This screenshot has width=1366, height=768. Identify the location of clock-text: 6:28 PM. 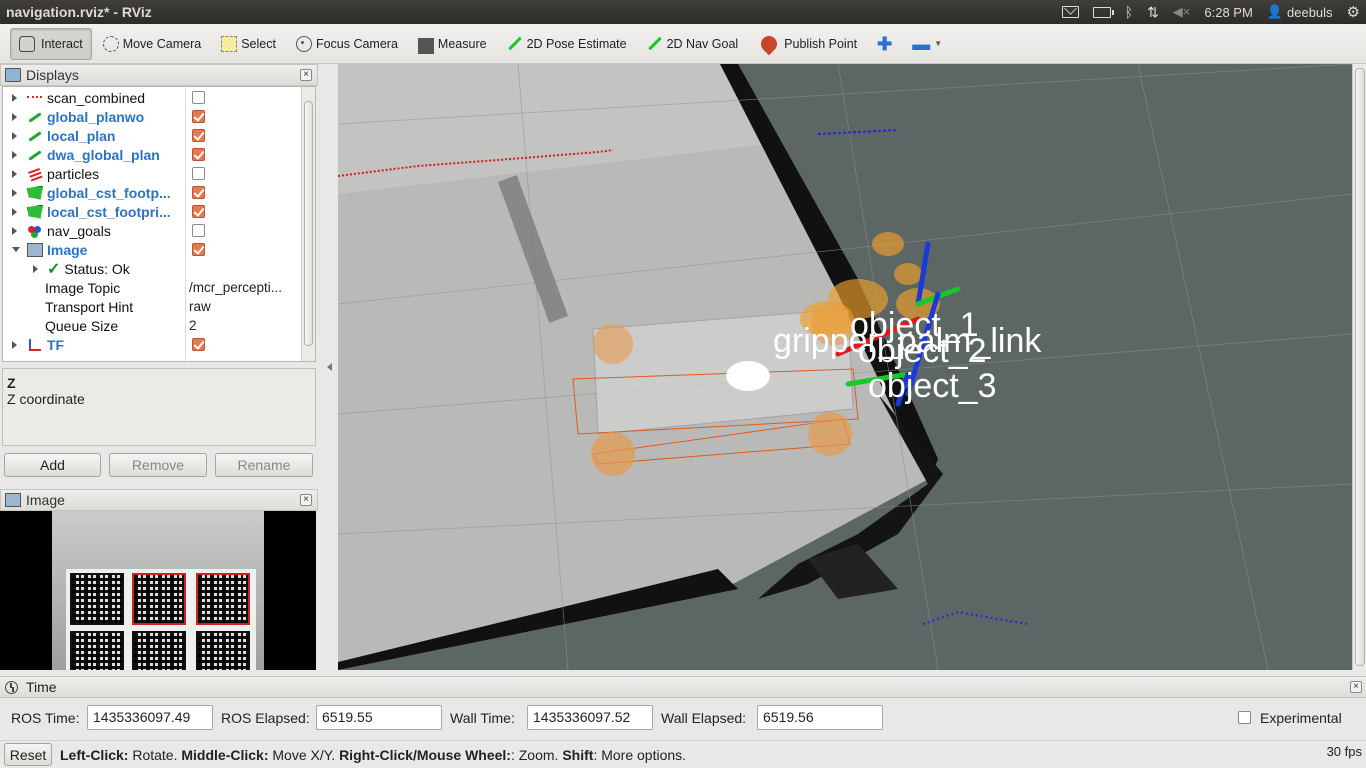
(1228, 12).